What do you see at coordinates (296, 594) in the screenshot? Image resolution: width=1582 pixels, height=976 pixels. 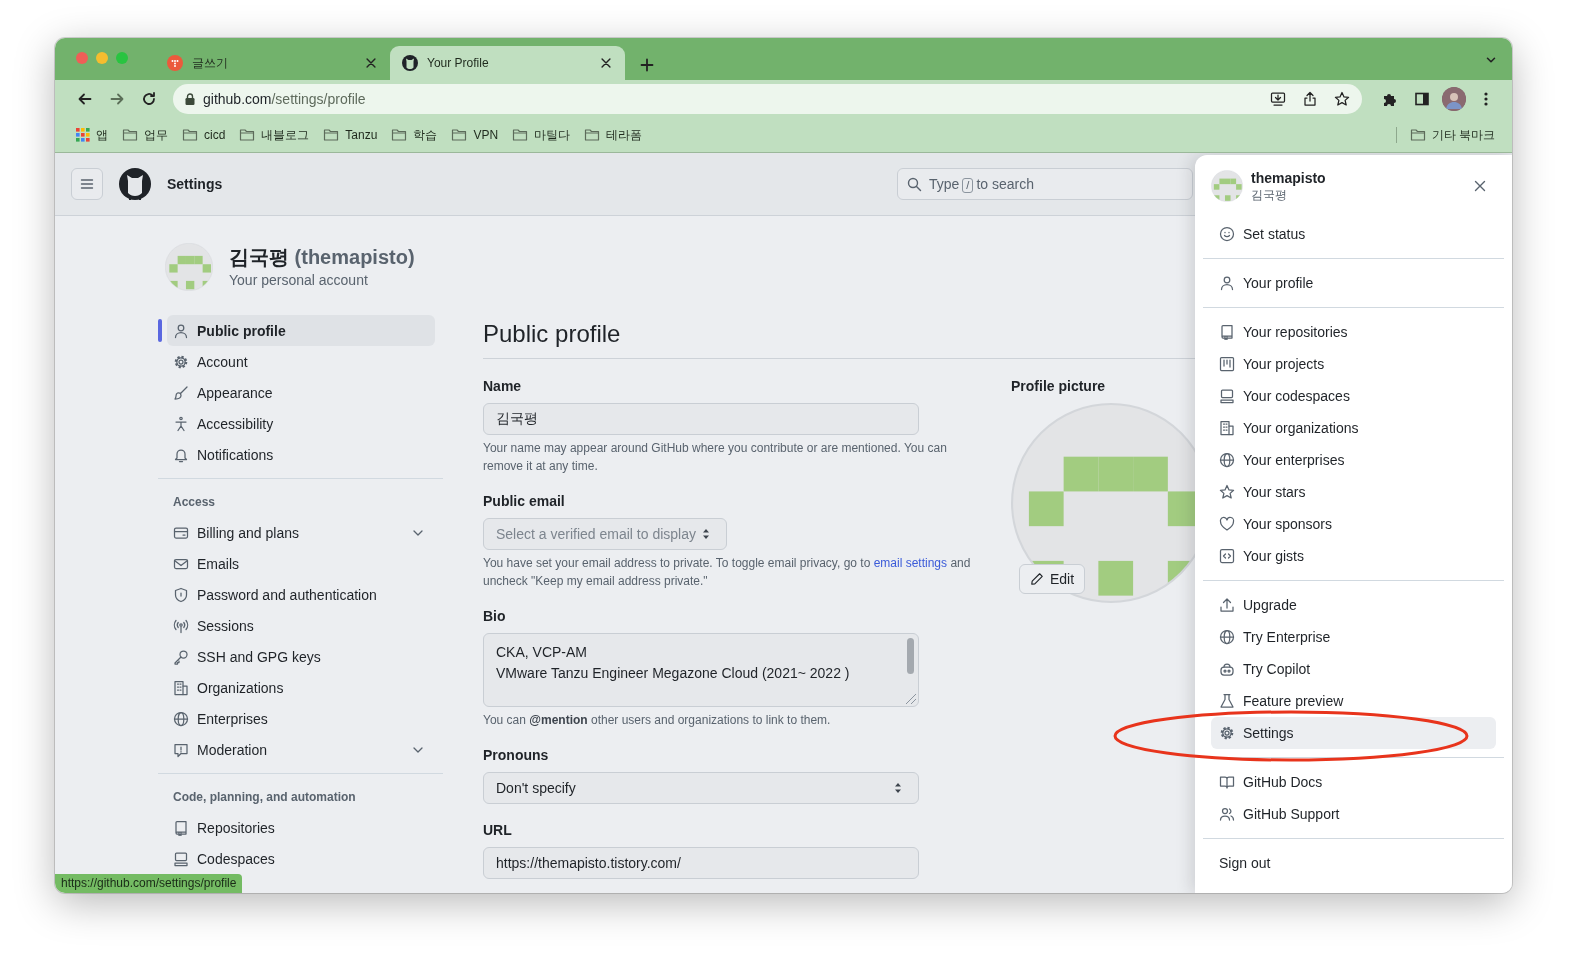 I see `sidebar-item: Password and authentication` at bounding box center [296, 594].